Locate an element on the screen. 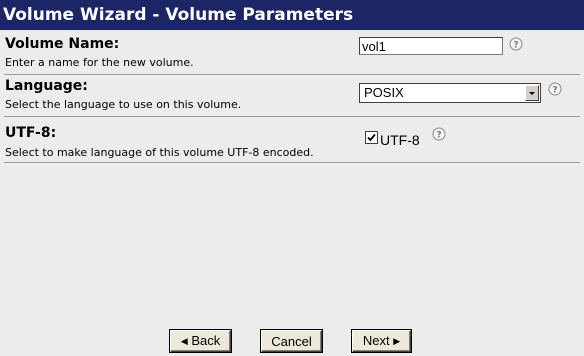  back-button-label: Back is located at coordinates (206, 340).